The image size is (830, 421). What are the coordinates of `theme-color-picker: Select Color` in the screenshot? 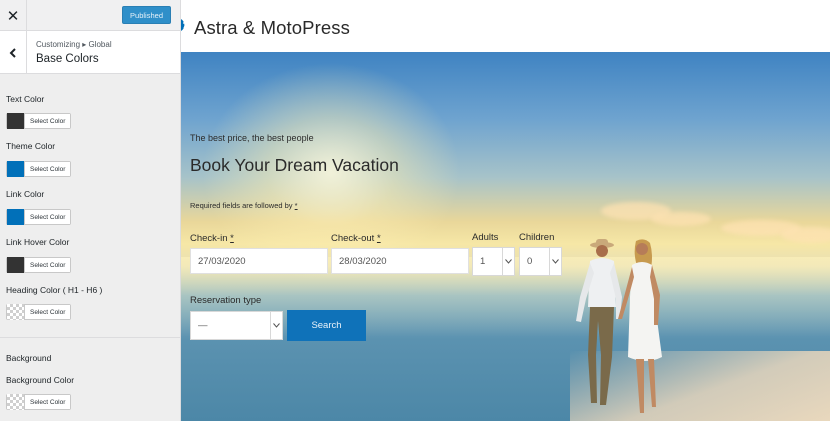 It's located at (39, 169).